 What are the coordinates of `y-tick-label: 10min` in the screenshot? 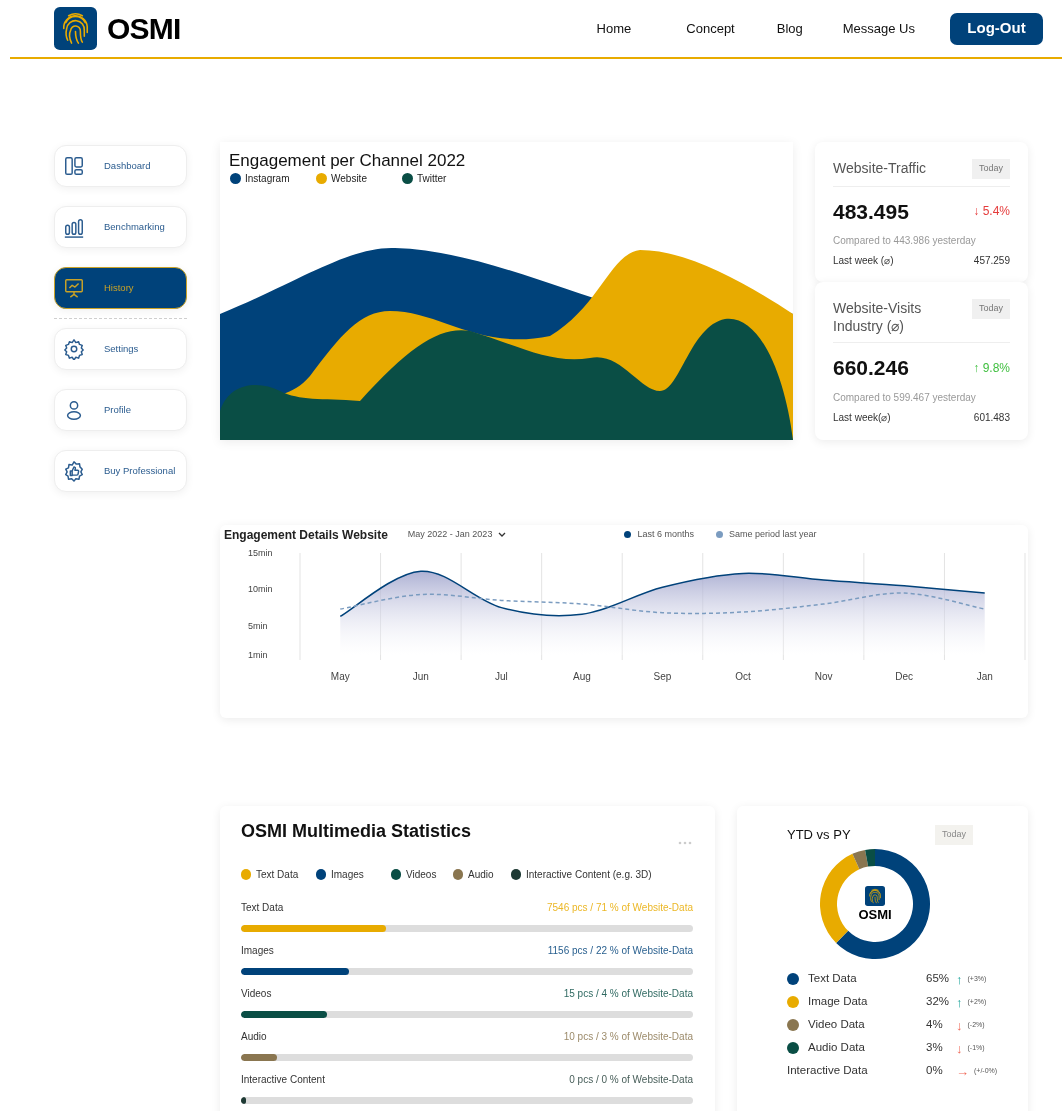 It's located at (260, 589).